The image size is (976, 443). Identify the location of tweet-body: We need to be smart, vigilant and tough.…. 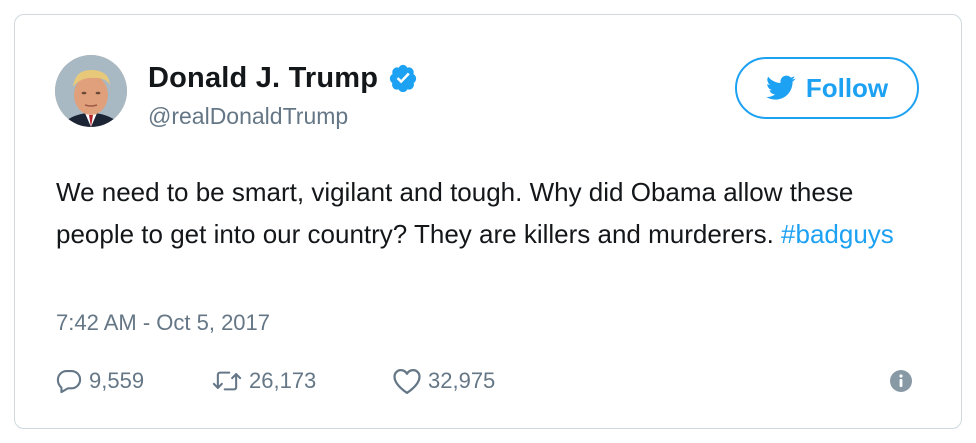
(455, 213).